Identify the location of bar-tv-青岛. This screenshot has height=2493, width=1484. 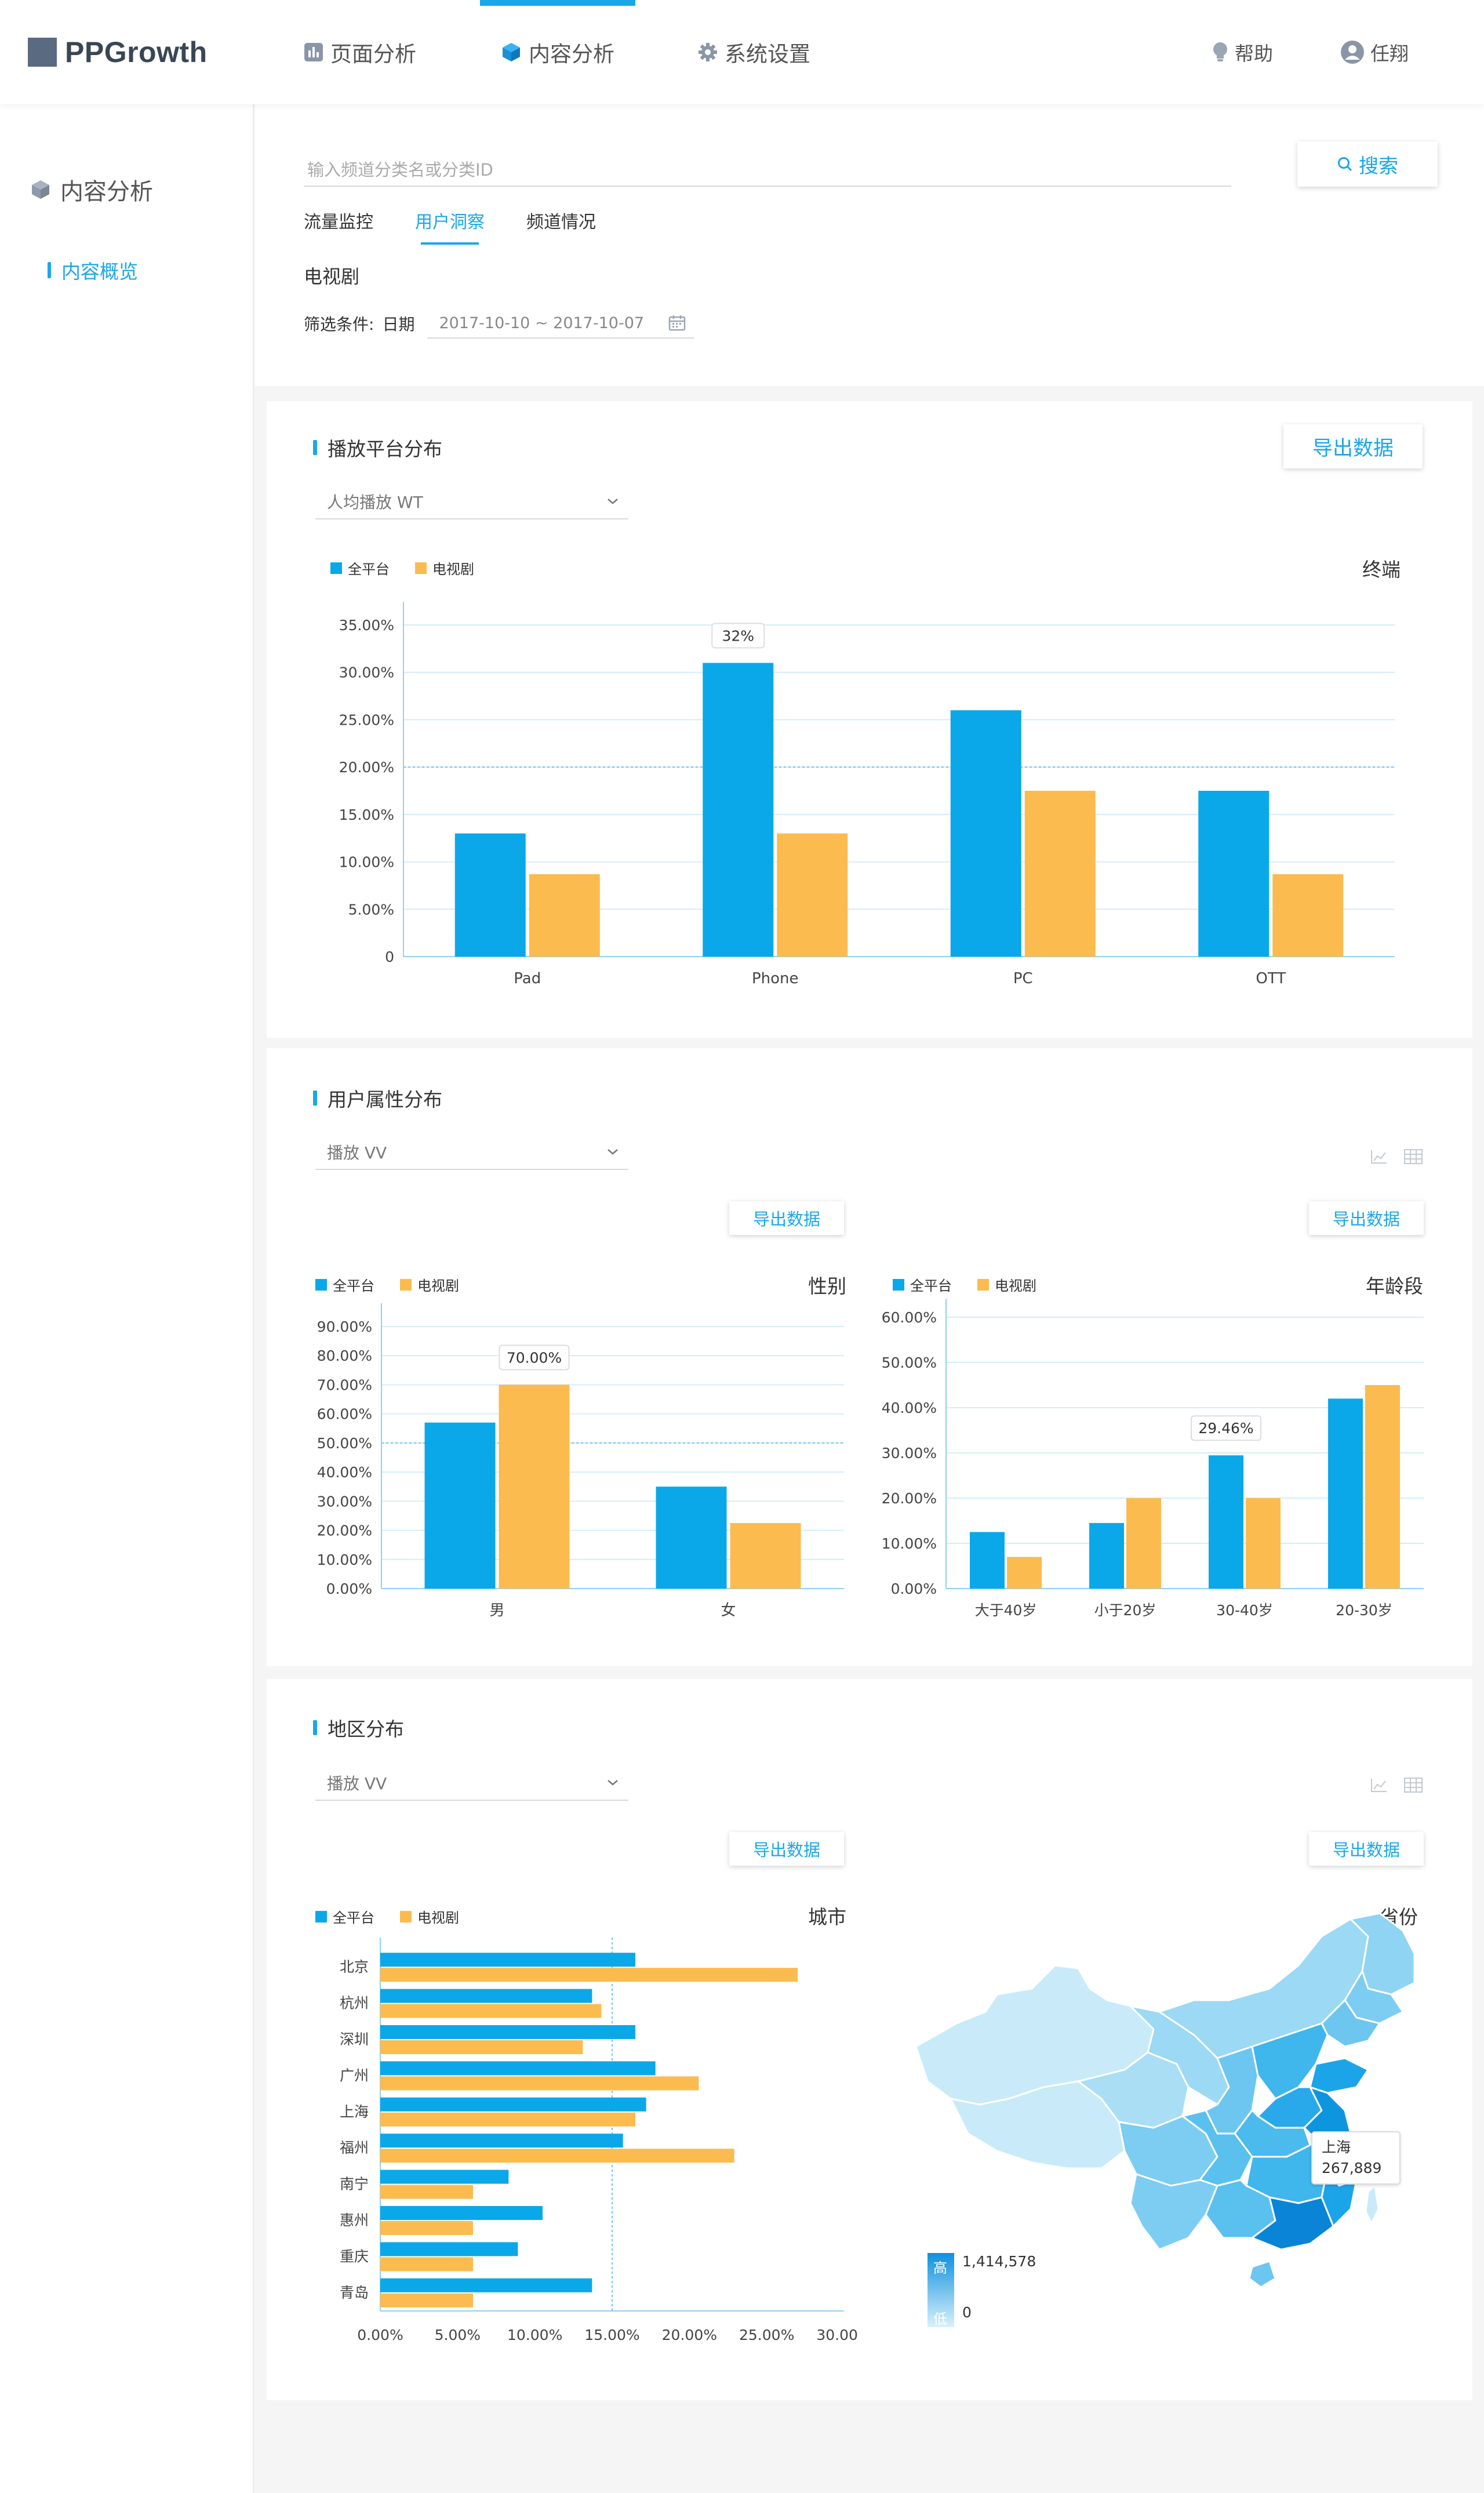
(427, 2300).